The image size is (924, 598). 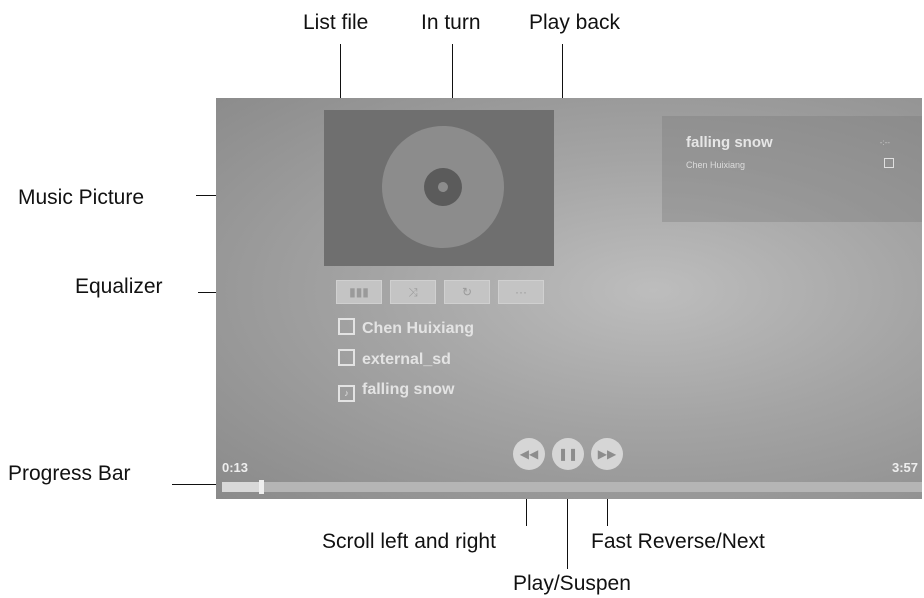 I want to click on label-equalizer: Equalizer, so click(x=119, y=286).